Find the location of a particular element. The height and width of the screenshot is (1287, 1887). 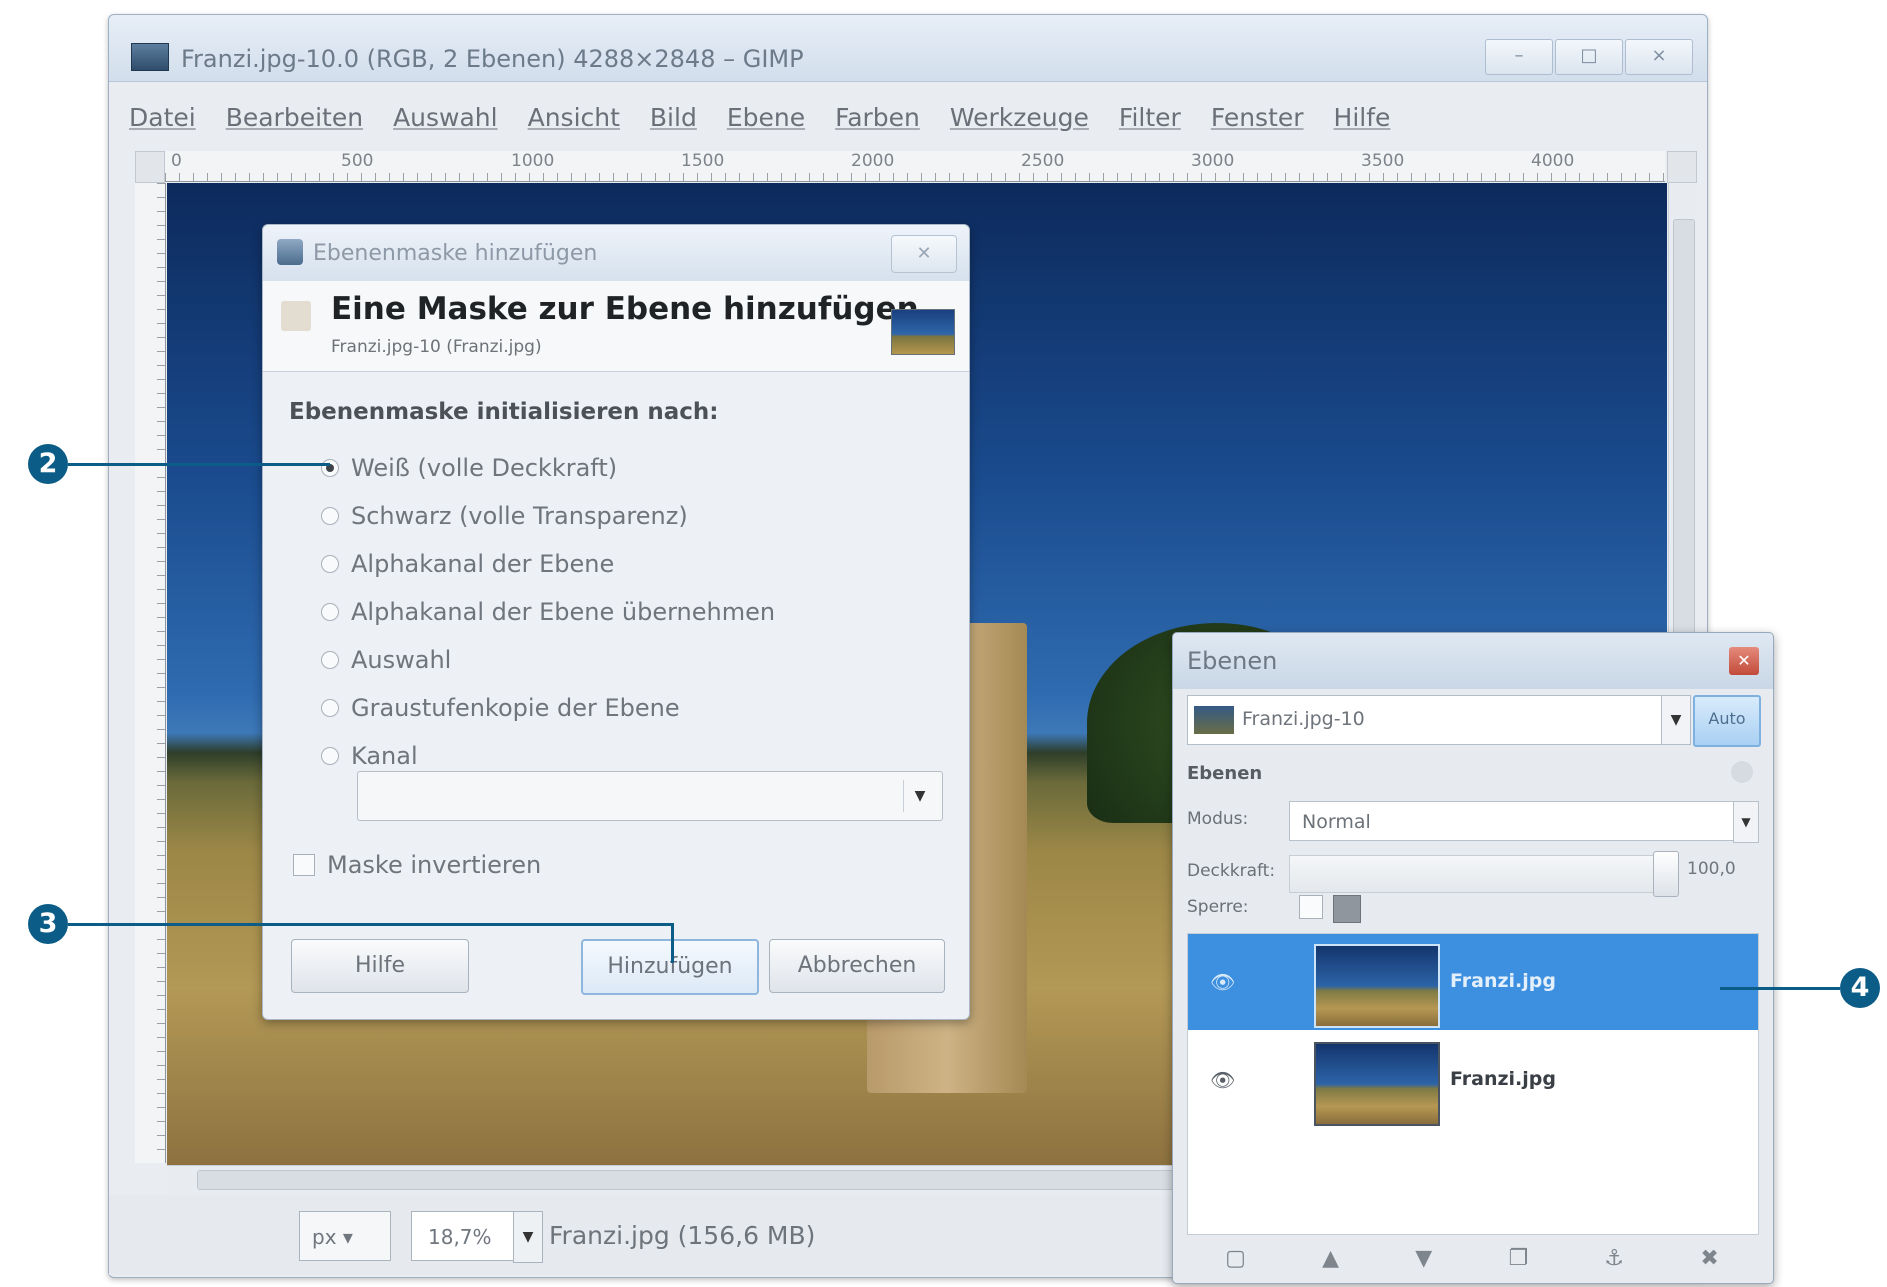

invert-mask-checkbox is located at coordinates (304, 865).